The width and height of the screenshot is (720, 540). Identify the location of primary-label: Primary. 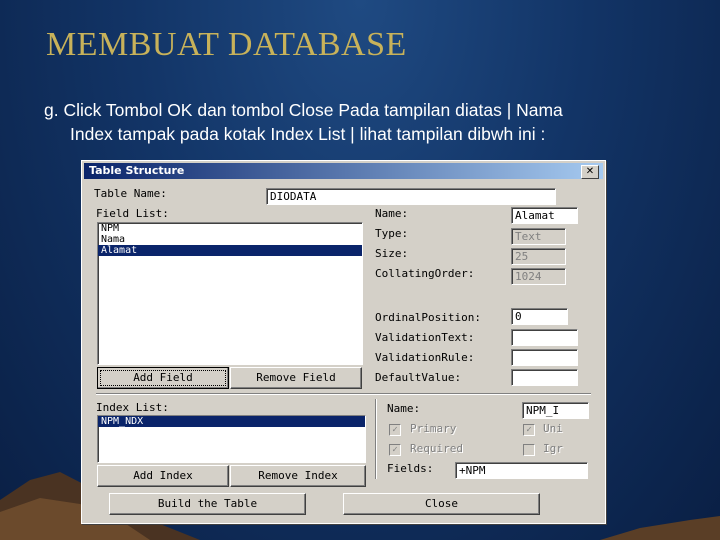
(433, 428).